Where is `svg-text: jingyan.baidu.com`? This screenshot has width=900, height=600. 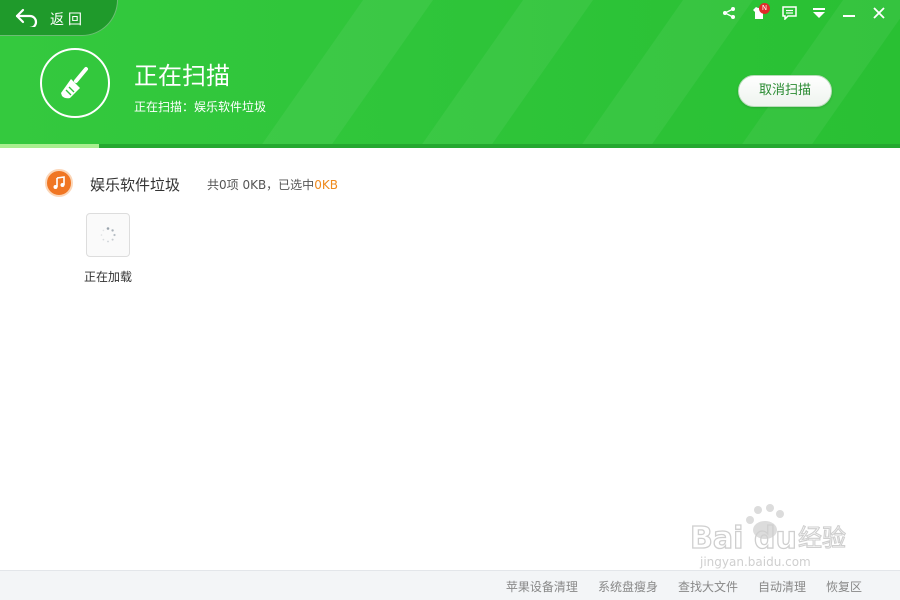
svg-text: jingyan.baidu.com is located at coordinates (755, 562).